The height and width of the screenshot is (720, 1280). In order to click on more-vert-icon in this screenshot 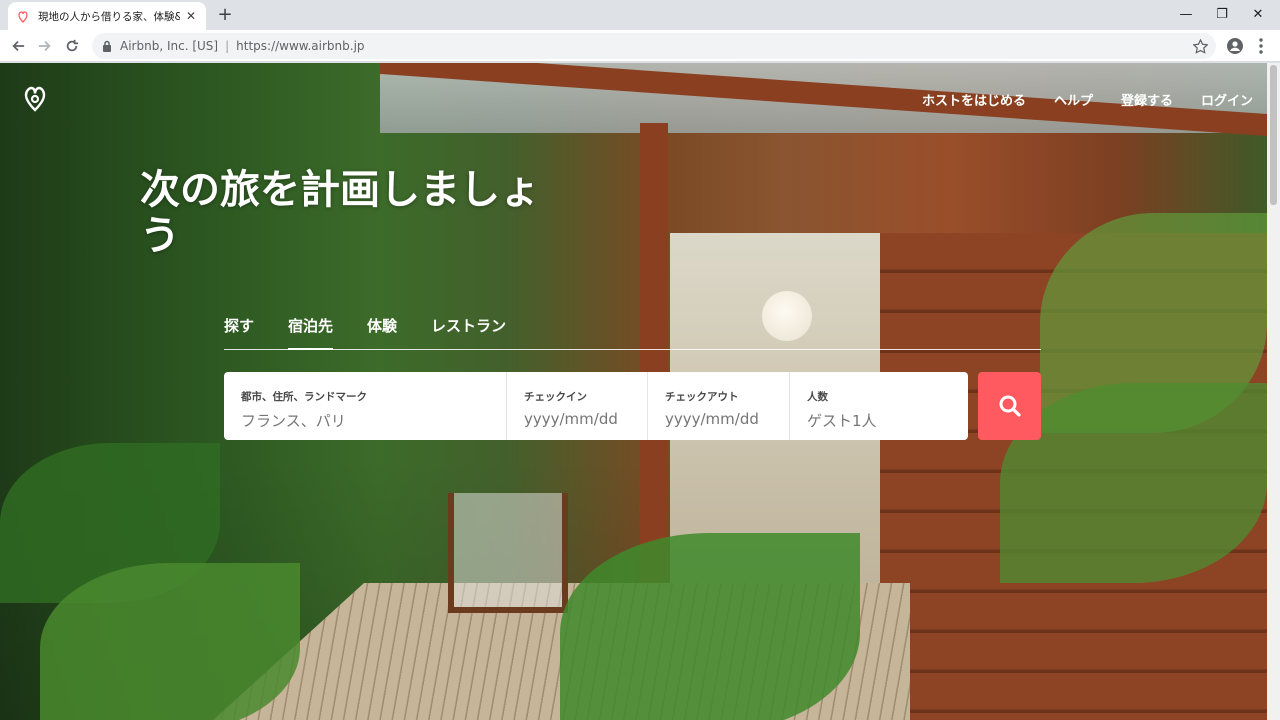, I will do `click(1261, 46)`.